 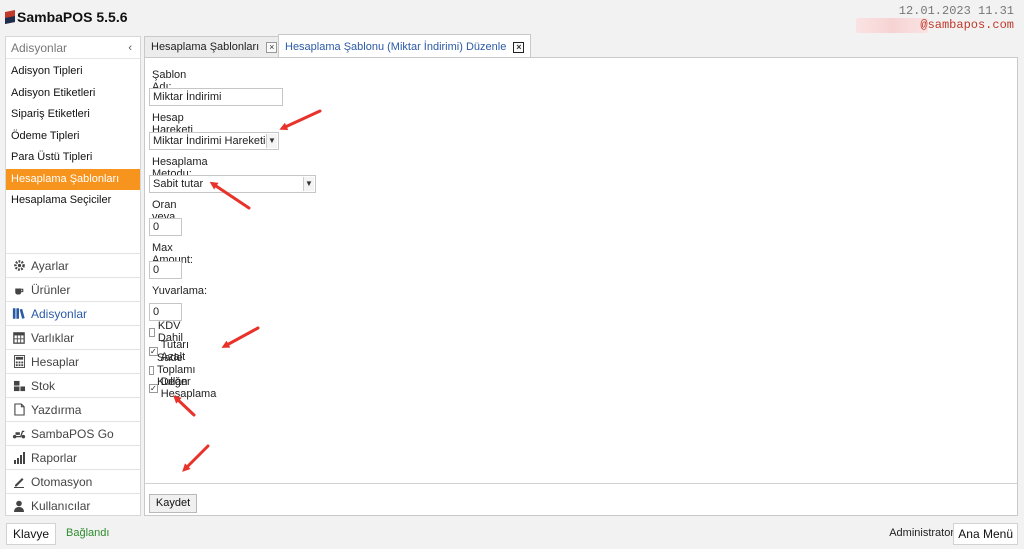 What do you see at coordinates (19, 386) in the screenshot?
I see `boxes-icon` at bounding box center [19, 386].